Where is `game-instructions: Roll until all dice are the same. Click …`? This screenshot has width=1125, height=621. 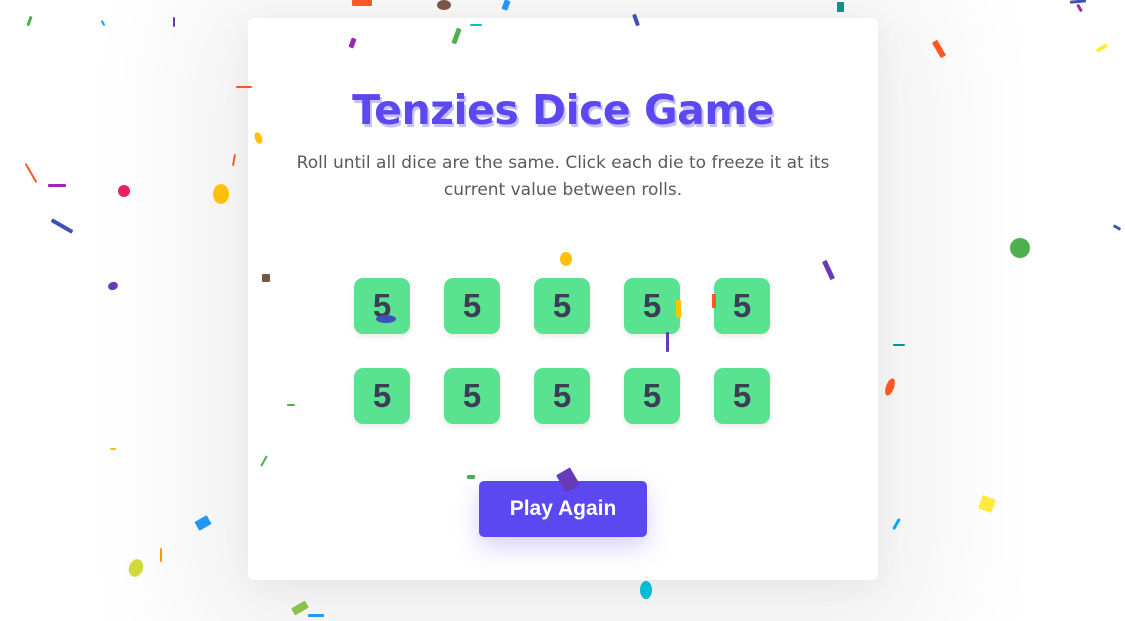 game-instructions: Roll until all dice are the same. Click … is located at coordinates (563, 176).